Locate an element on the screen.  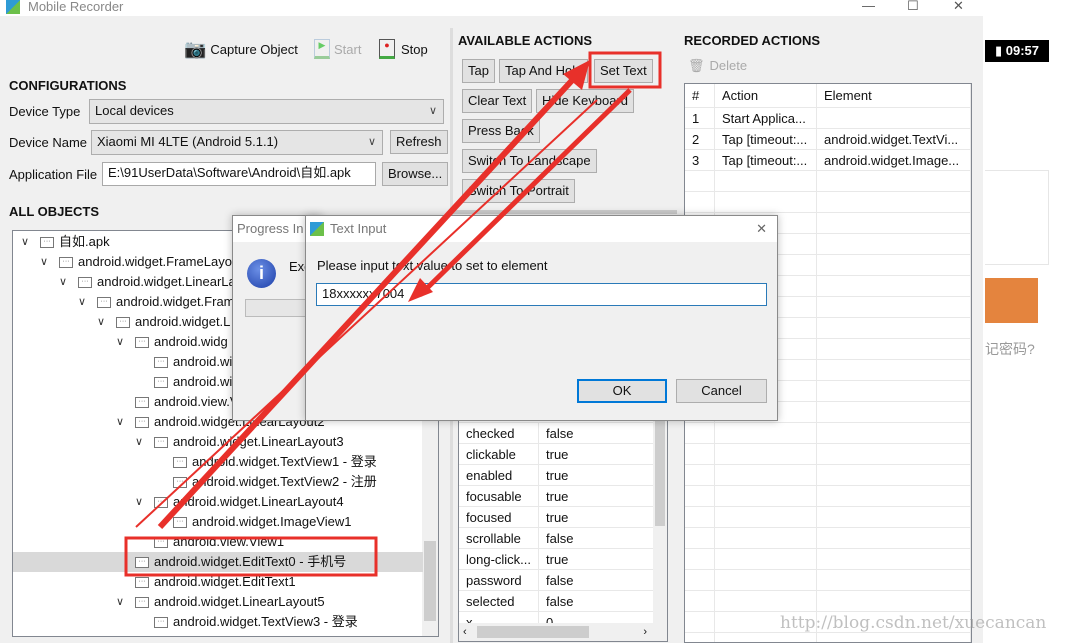
annotation-box-edittext0 is located at coordinates (251, 556).